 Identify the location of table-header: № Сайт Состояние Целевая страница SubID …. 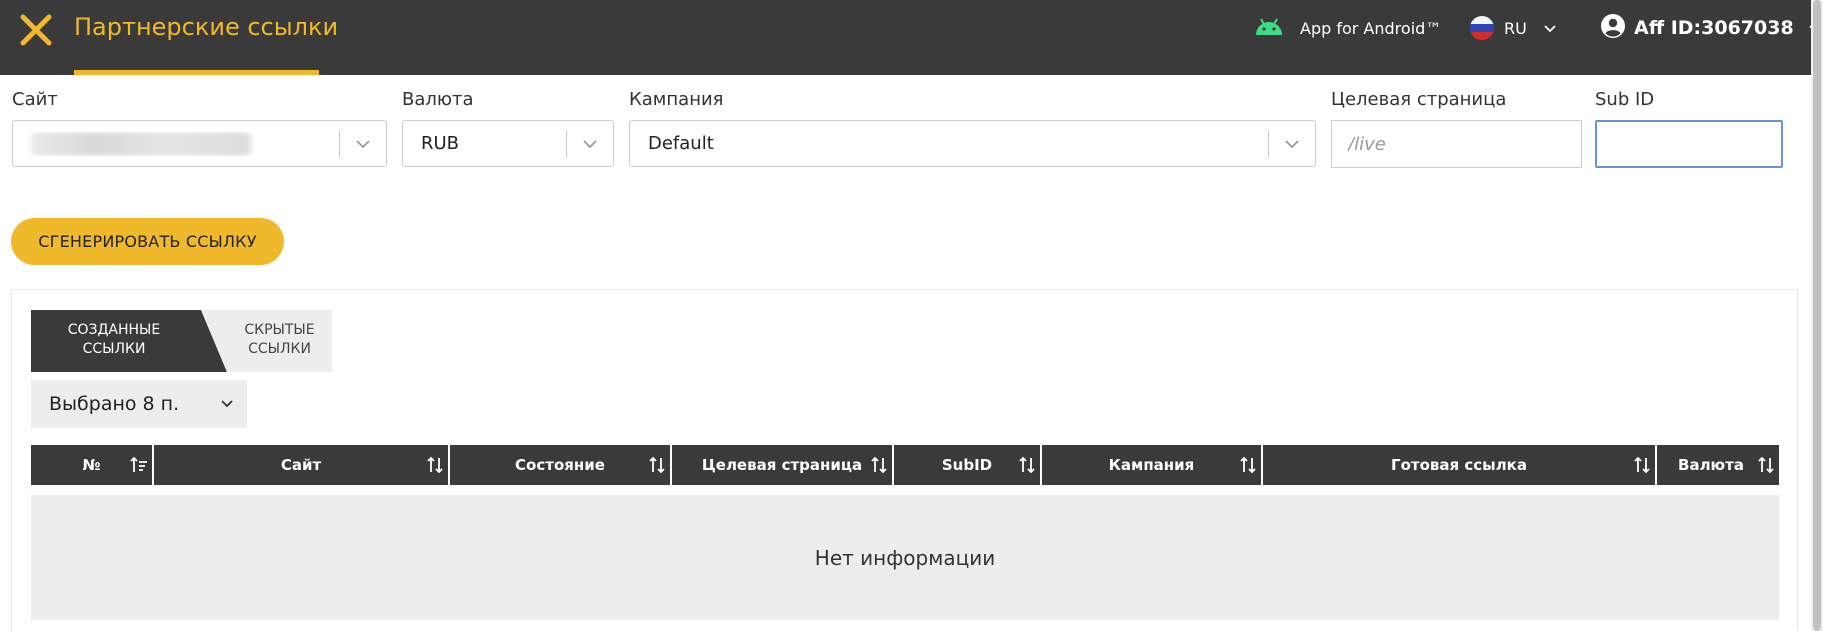
(905, 465).